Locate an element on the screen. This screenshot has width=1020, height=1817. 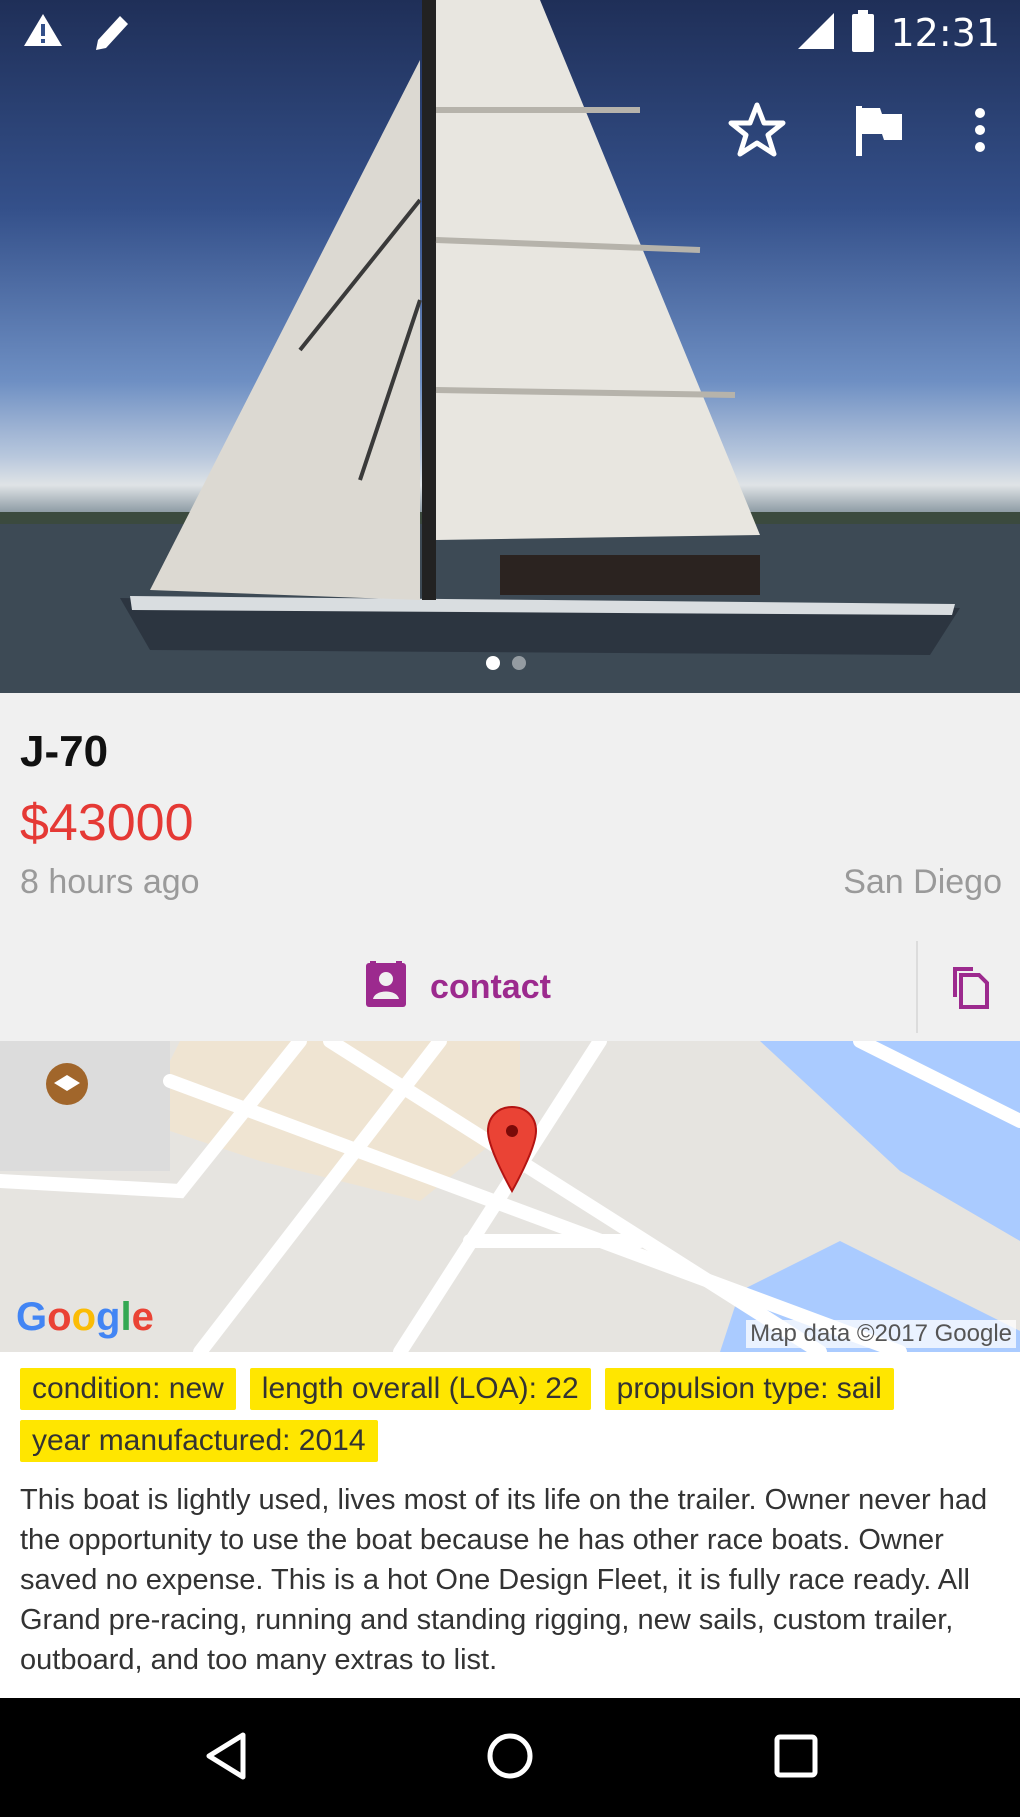
more-options-button is located at coordinates (980, 132).